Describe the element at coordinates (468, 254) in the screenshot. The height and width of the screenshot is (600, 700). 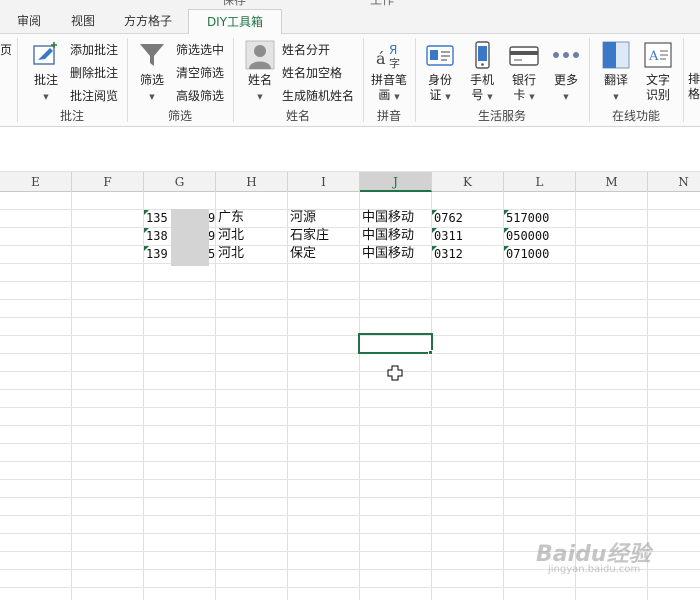
I see `cell-k-area-code: 0312` at that location.